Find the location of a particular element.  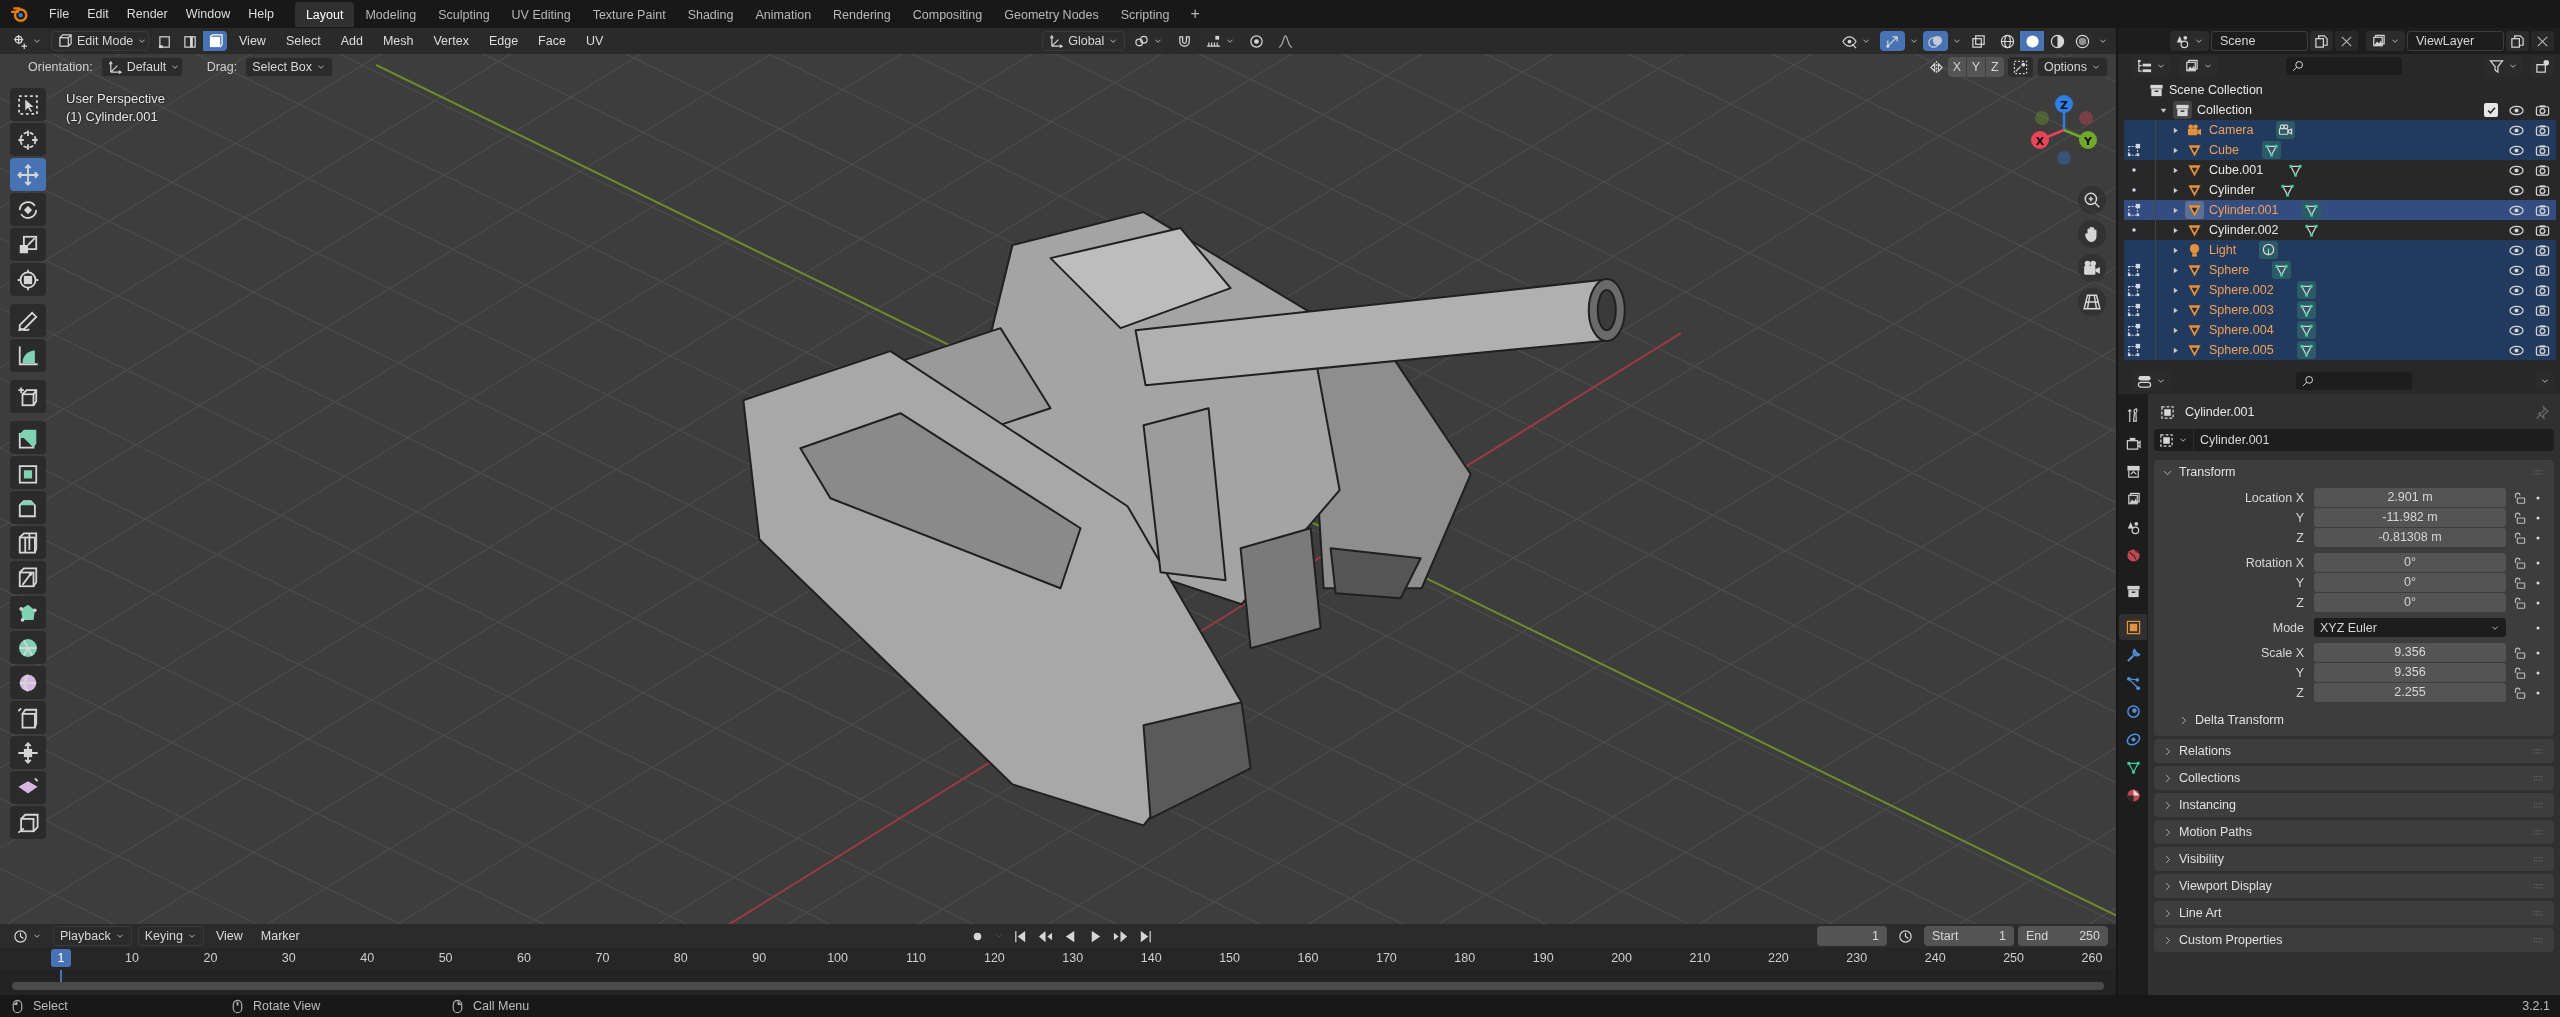

menu-item: Face is located at coordinates (552, 41).